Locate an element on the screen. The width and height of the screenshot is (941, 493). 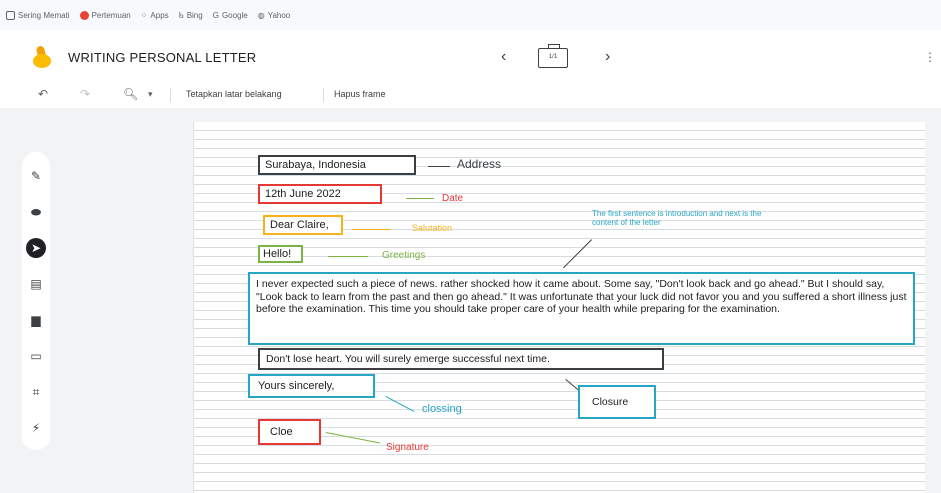
shape-icon: ▭ is located at coordinates (36, 356).